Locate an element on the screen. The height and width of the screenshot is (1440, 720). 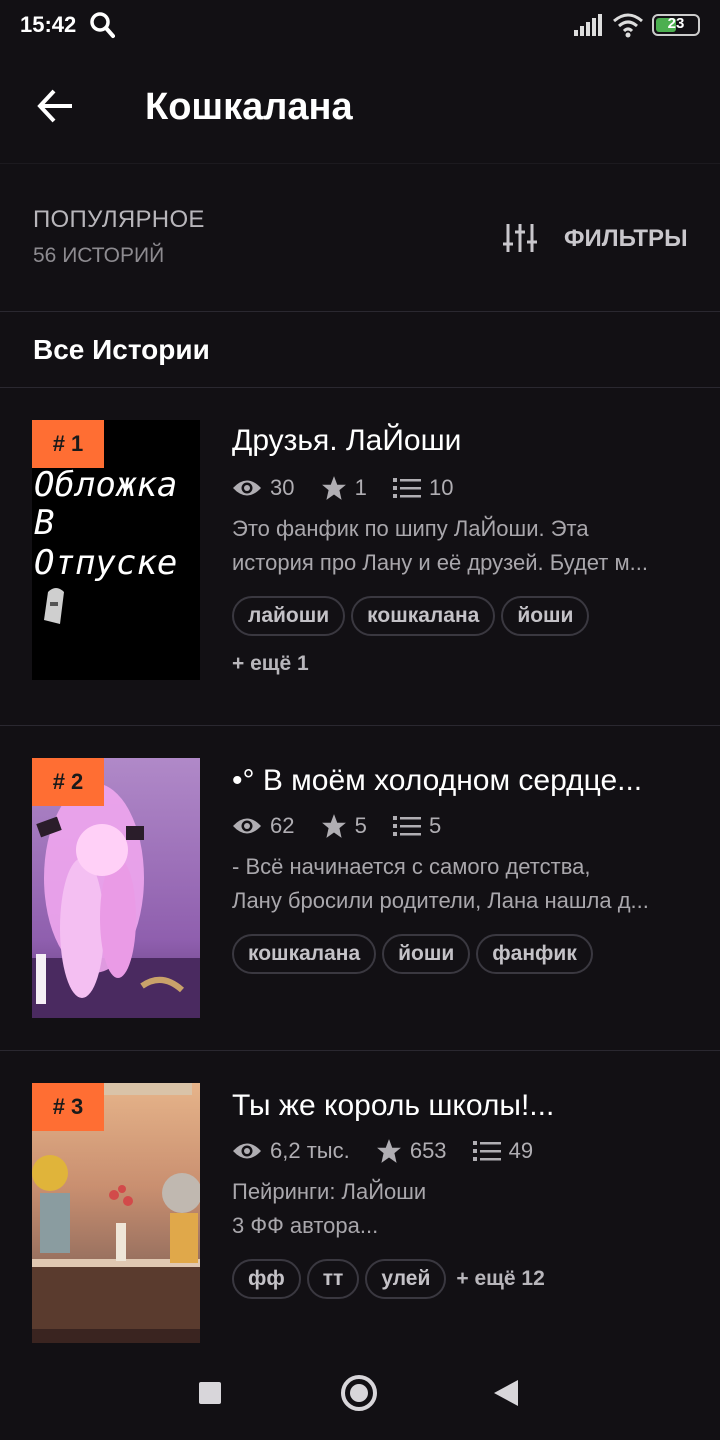
views-count: 30 is located at coordinates (282, 488).